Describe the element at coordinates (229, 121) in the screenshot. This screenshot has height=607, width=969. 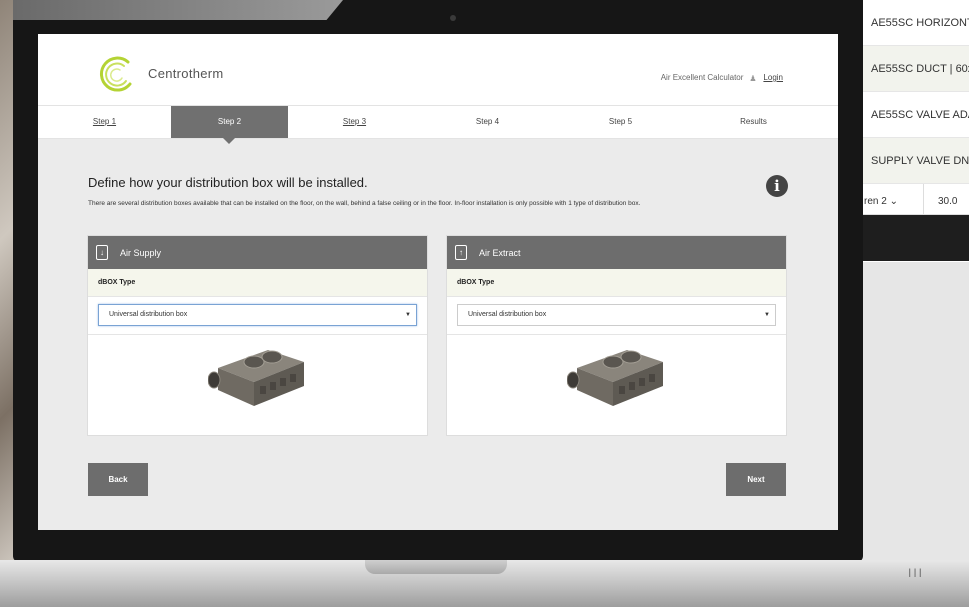
I see `tab-label: Step 2` at that location.